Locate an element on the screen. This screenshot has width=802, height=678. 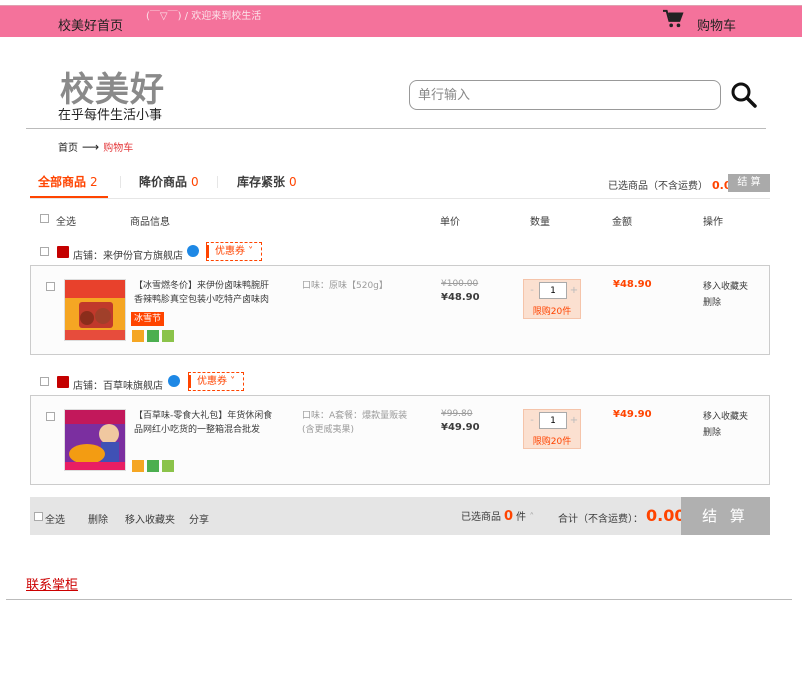
search-icon is located at coordinates (744, 95).